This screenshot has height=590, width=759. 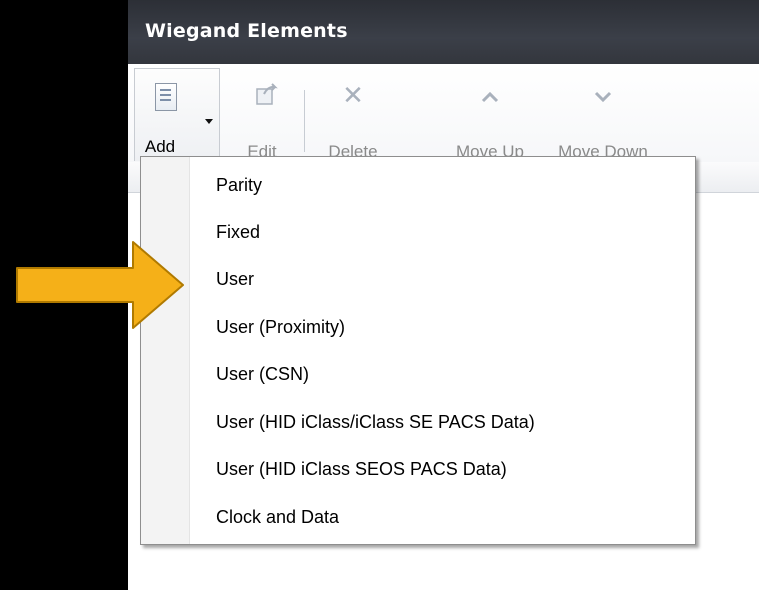 I want to click on menu-item-label: Clock and Data, so click(x=278, y=517).